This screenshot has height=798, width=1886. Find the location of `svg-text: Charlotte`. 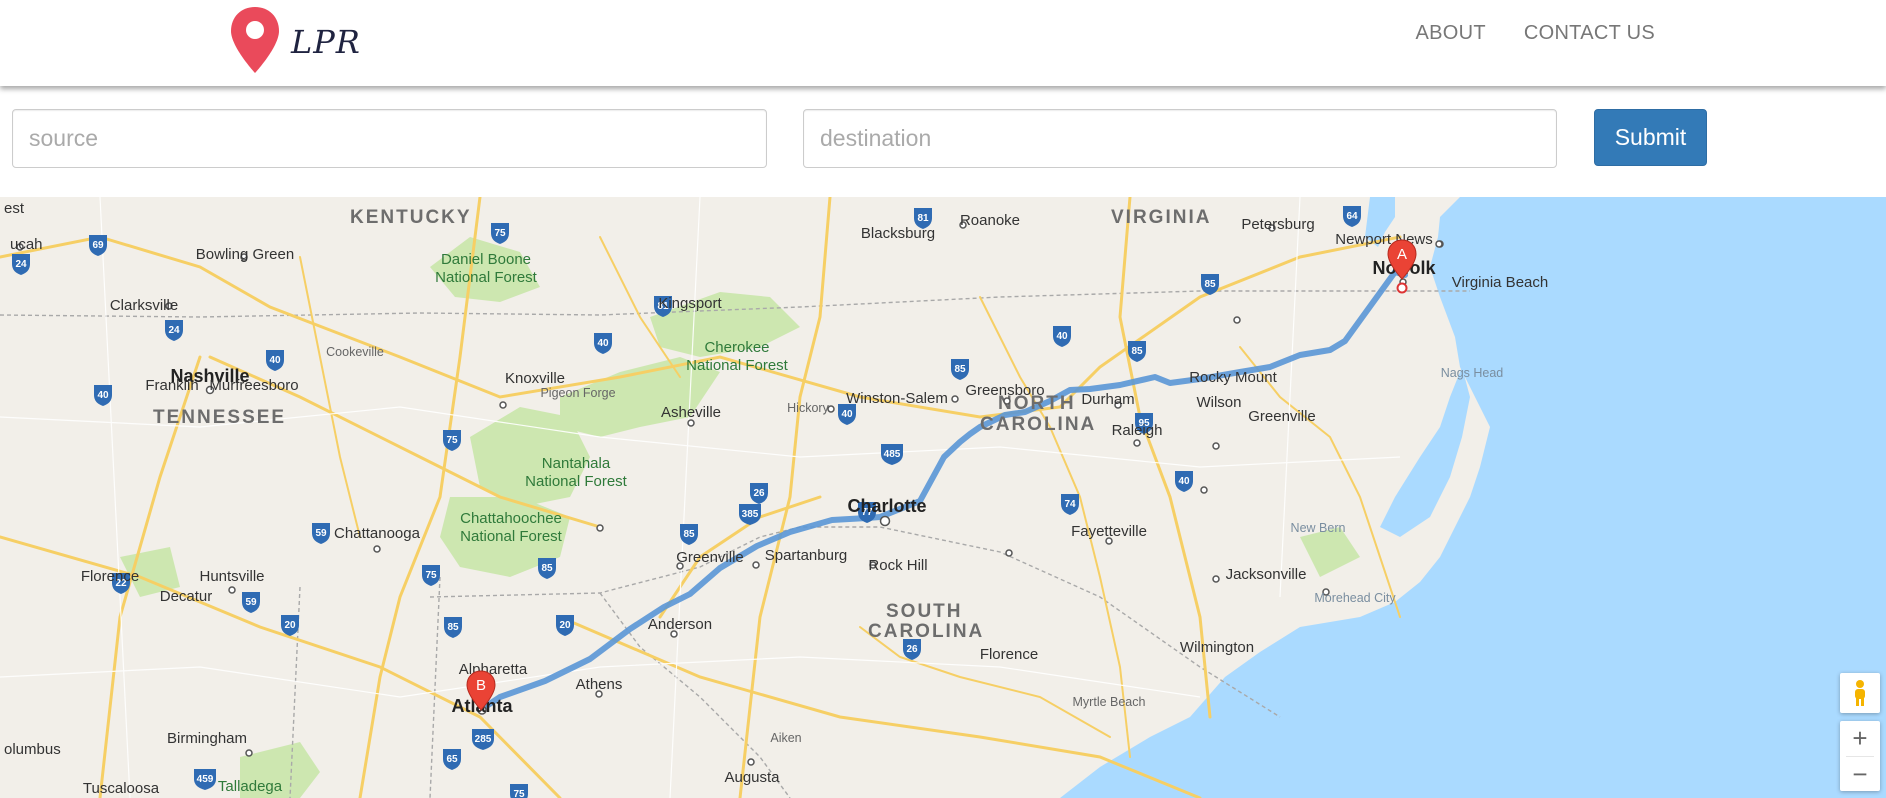

svg-text: Charlotte is located at coordinates (886, 506).